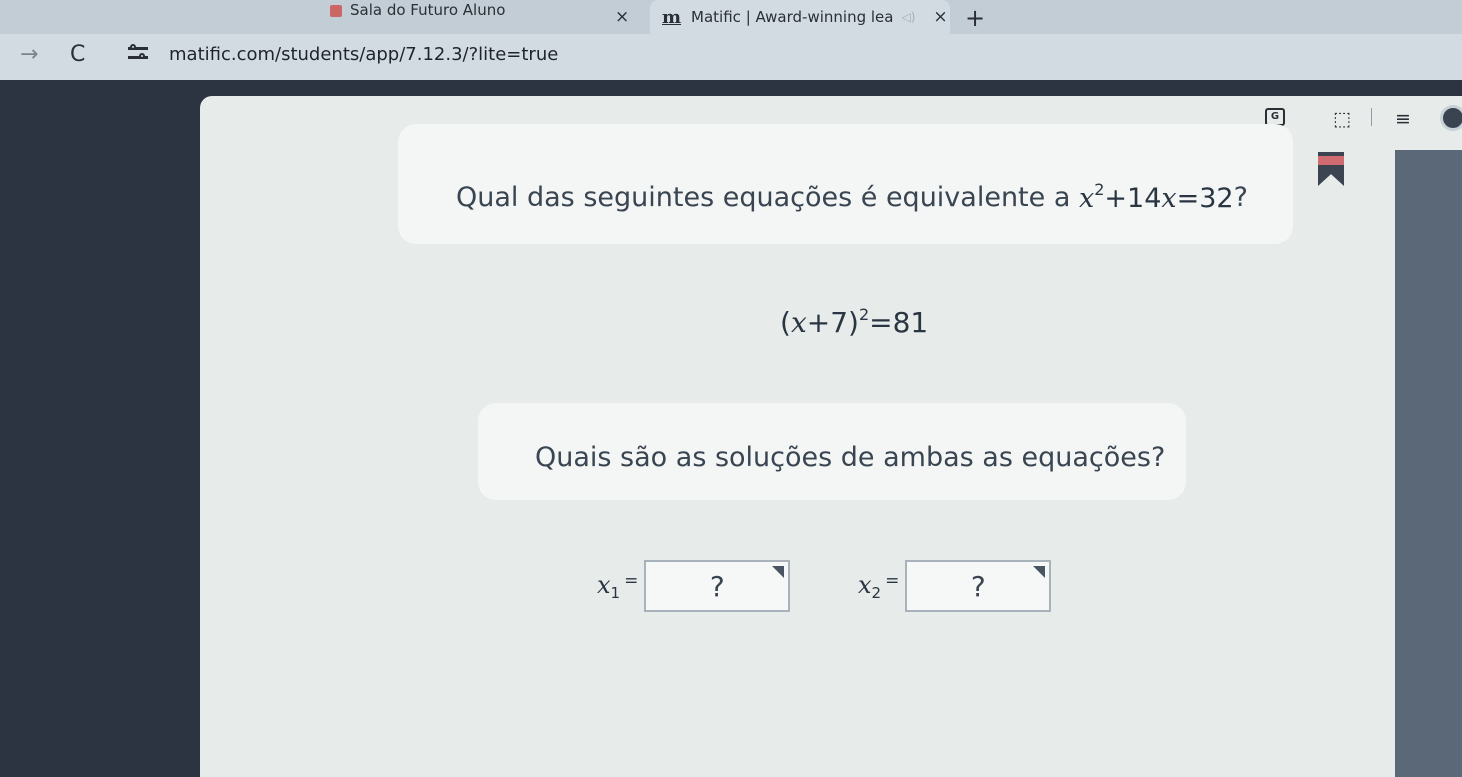 This screenshot has height=777, width=1462. Describe the element at coordinates (1451, 118) in the screenshot. I see `profile-avatar` at that location.